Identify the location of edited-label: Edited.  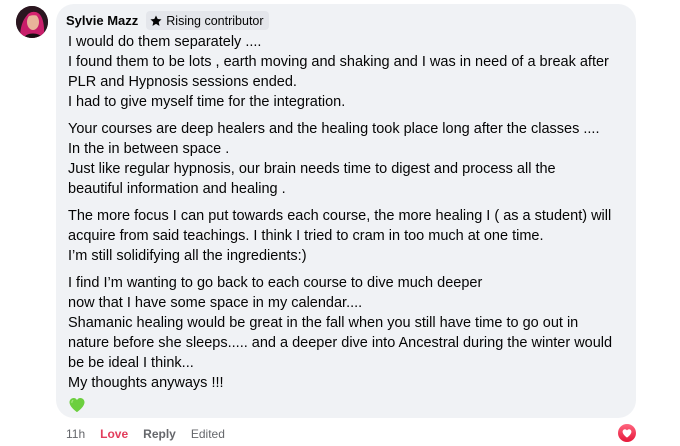
(207, 434).